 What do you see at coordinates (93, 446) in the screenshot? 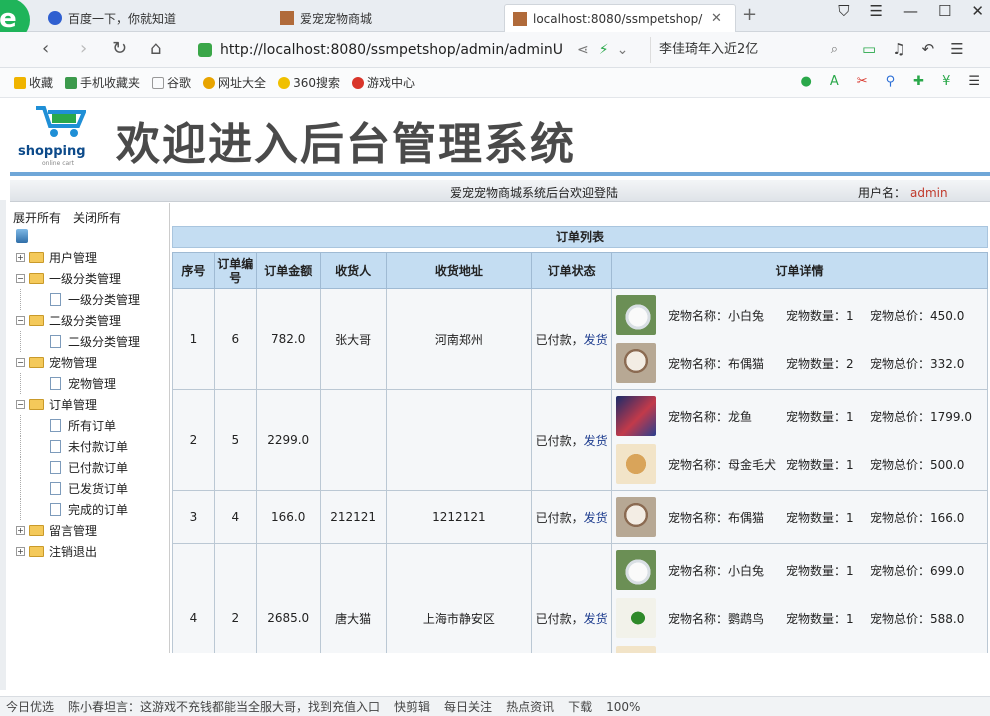
I see `menu-leaf-item: 未付款订单` at bounding box center [93, 446].